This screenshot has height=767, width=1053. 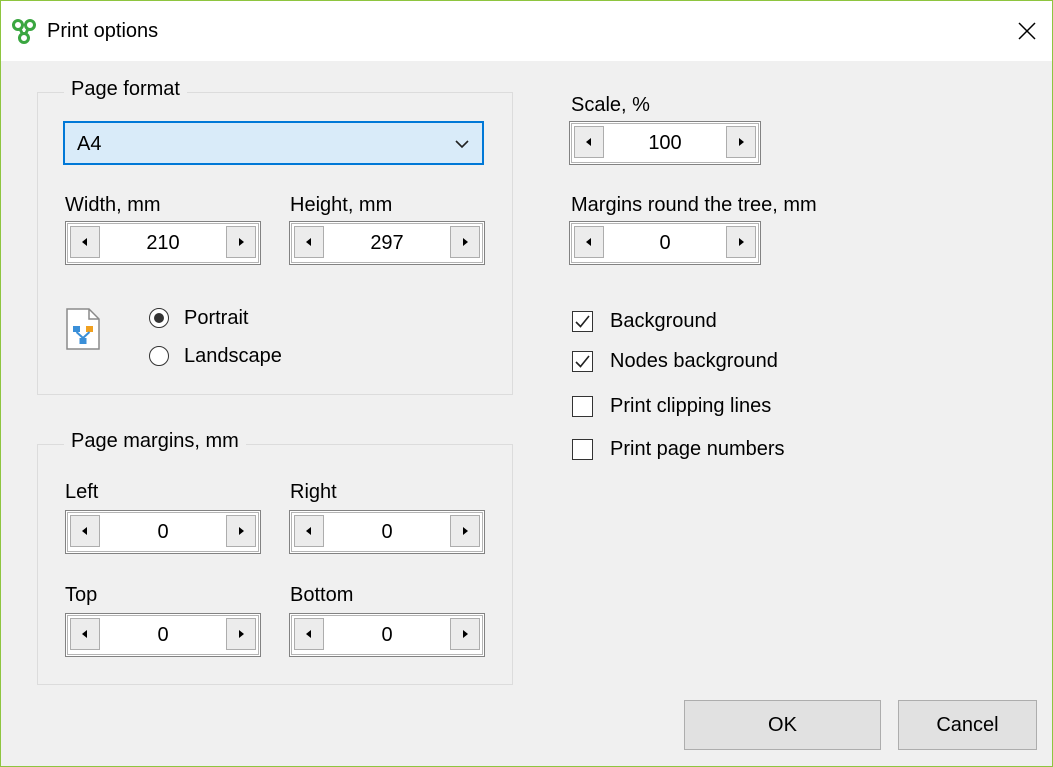 I want to click on width-decrement-button, so click(x=85, y=242).